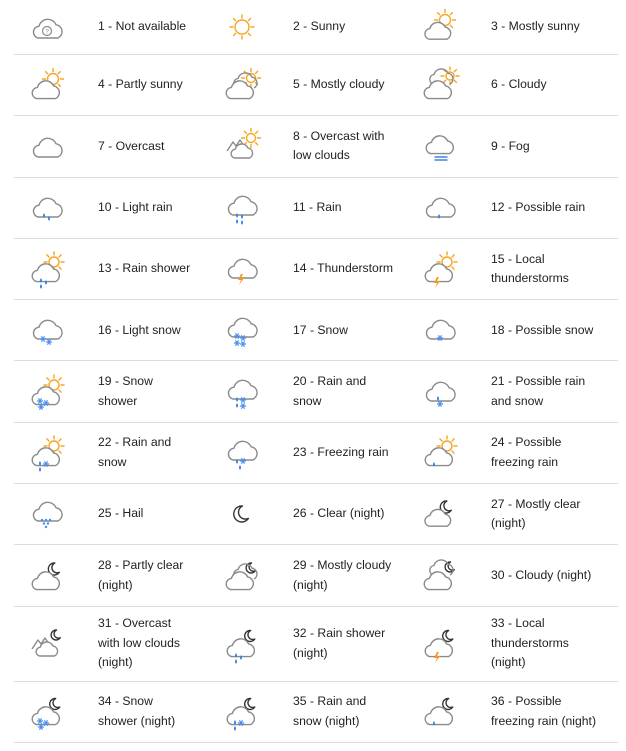  What do you see at coordinates (47, 514) in the screenshot?
I see `hail-icon` at bounding box center [47, 514].